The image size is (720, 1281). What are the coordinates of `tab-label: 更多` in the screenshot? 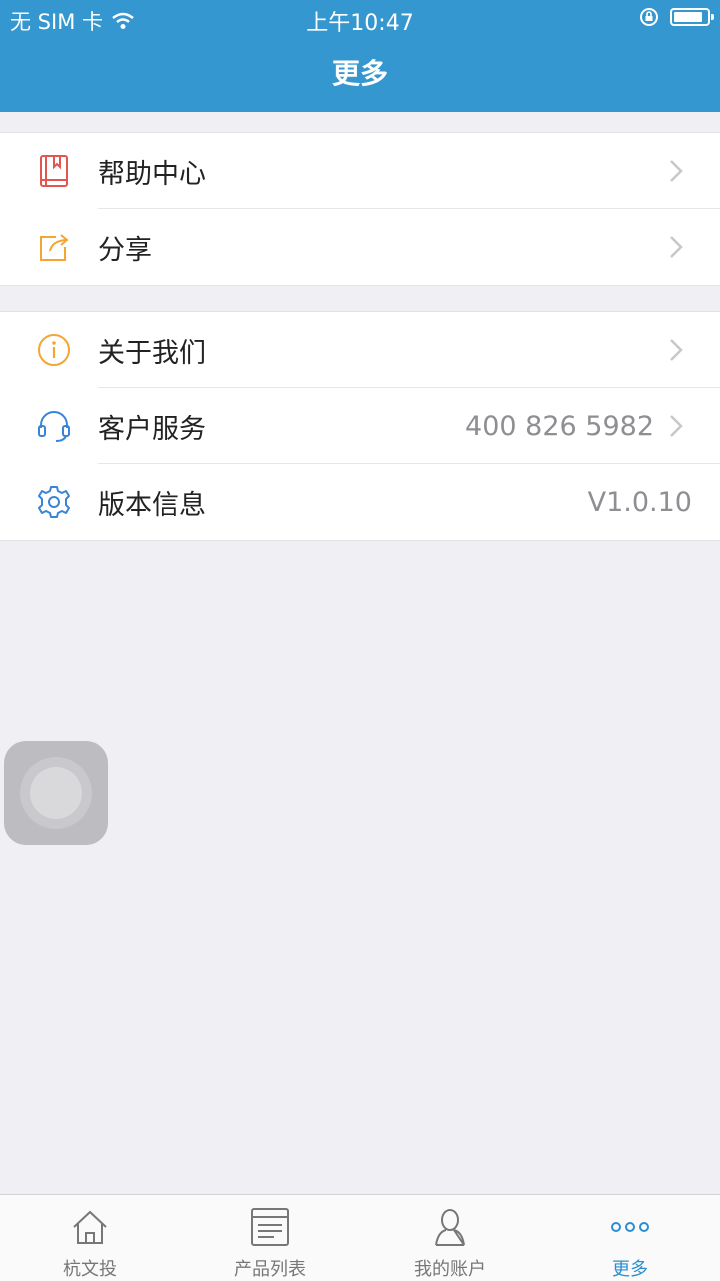 It's located at (630, 1269).